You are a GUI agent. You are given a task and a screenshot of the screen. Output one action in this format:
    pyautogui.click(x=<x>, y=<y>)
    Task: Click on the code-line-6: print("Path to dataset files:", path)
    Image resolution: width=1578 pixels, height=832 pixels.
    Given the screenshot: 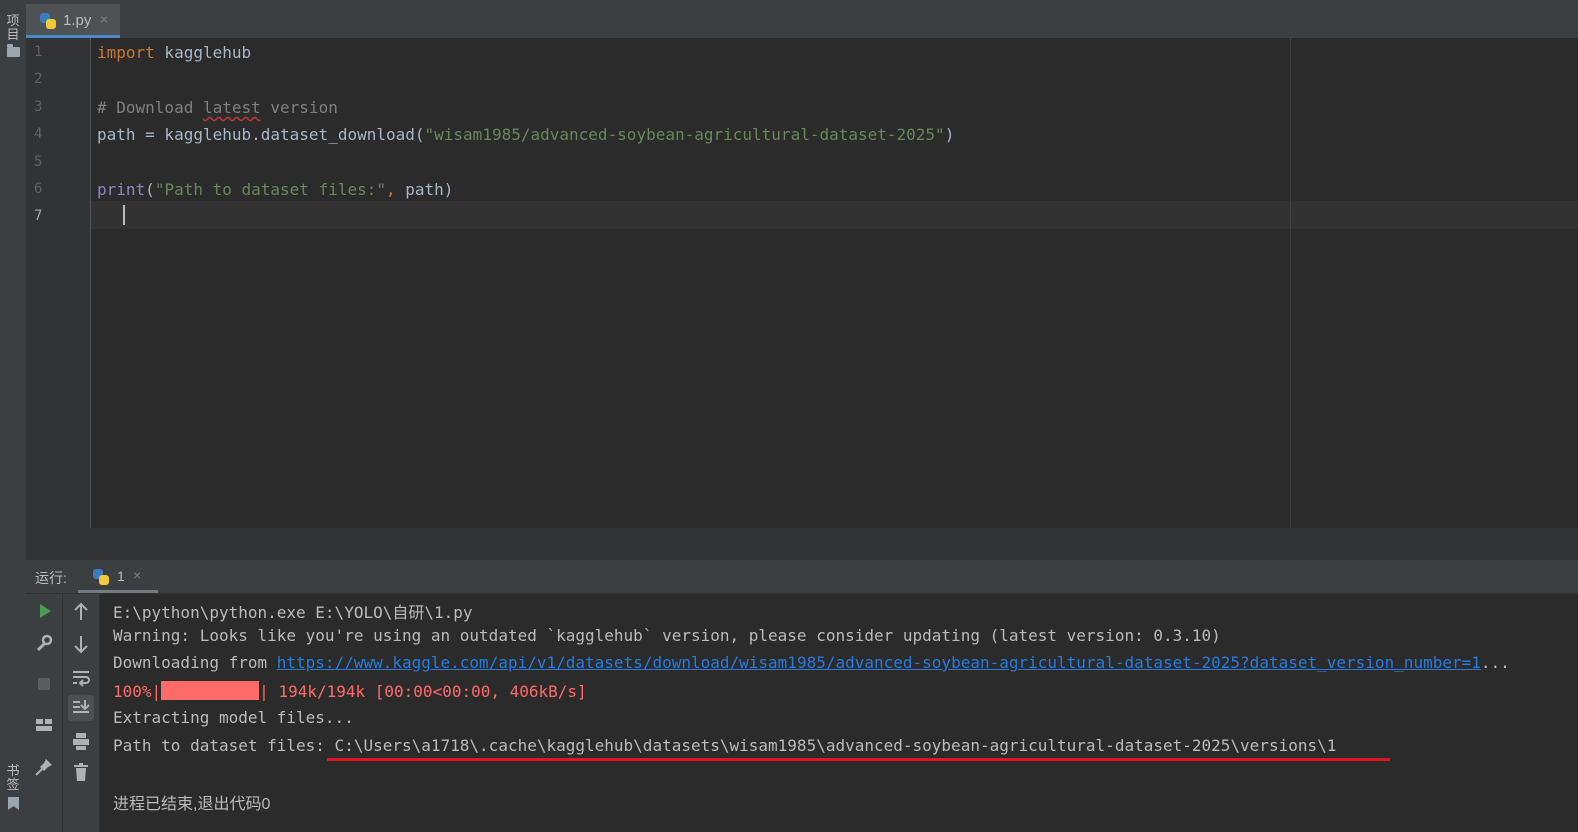 What is the action you would take?
    pyautogui.click(x=275, y=189)
    